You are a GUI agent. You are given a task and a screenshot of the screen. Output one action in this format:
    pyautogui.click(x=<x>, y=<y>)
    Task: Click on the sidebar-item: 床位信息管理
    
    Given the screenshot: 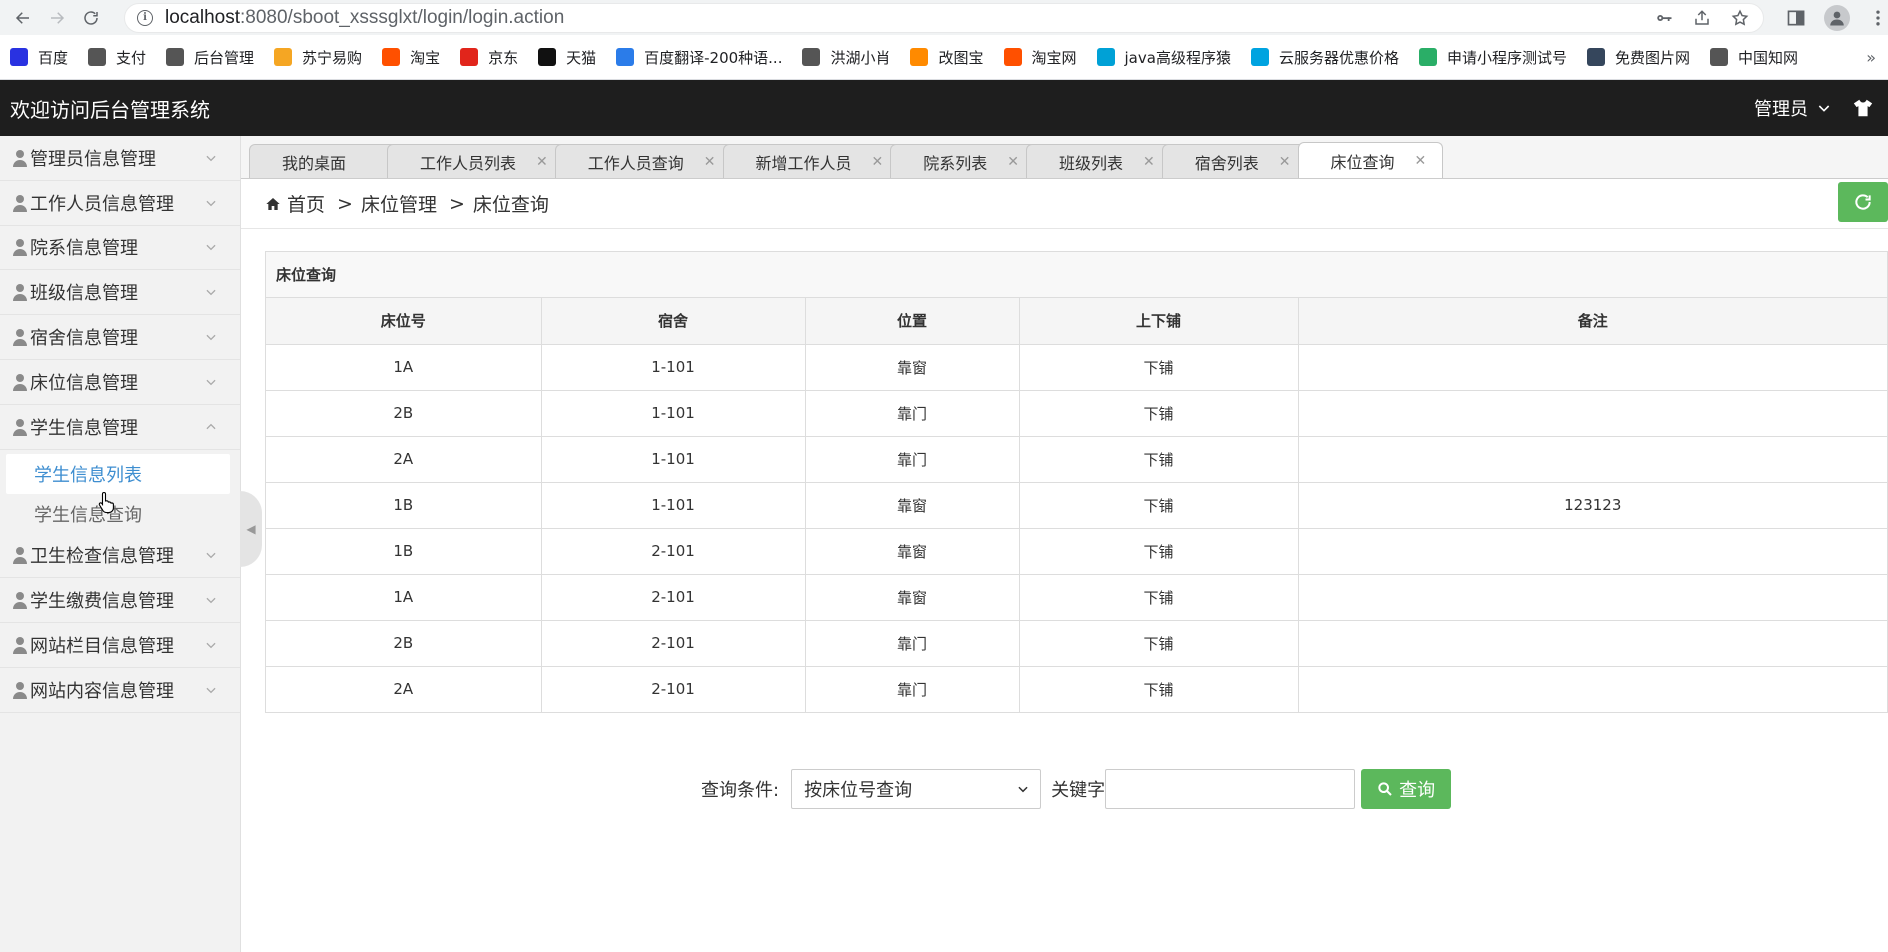 What is the action you would take?
    pyautogui.click(x=120, y=382)
    